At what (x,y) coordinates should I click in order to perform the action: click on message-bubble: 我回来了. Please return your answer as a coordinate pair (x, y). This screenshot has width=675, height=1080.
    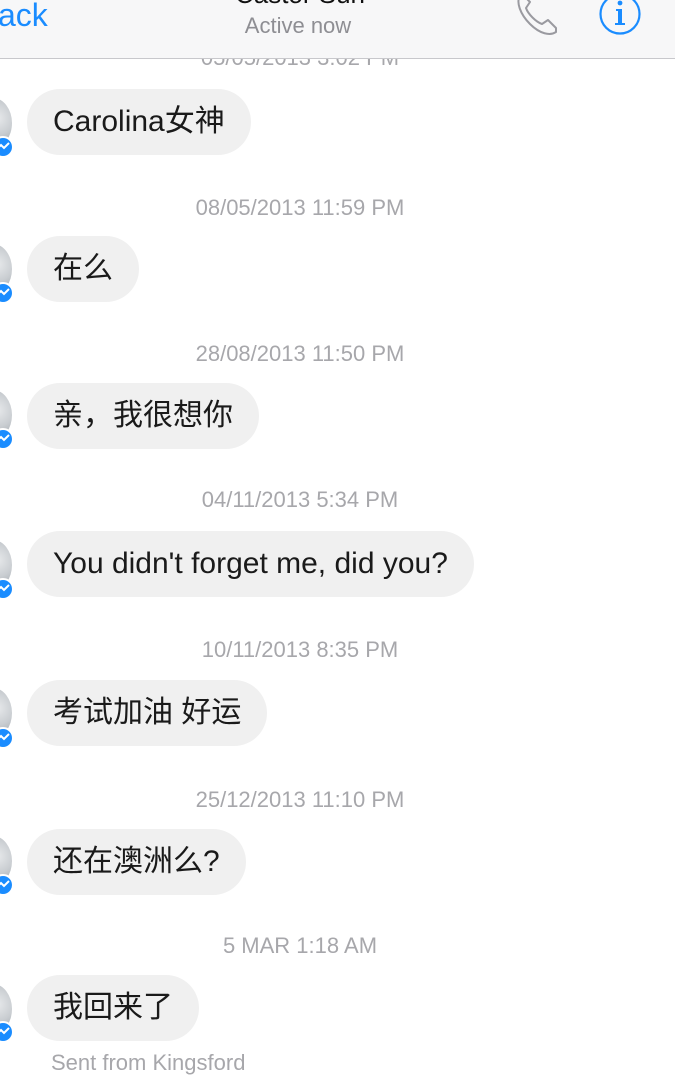
    Looking at the image, I should click on (113, 1008).